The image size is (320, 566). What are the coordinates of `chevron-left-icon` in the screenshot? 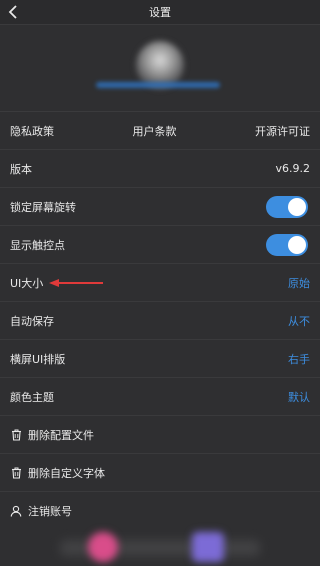 It's located at (12, 12).